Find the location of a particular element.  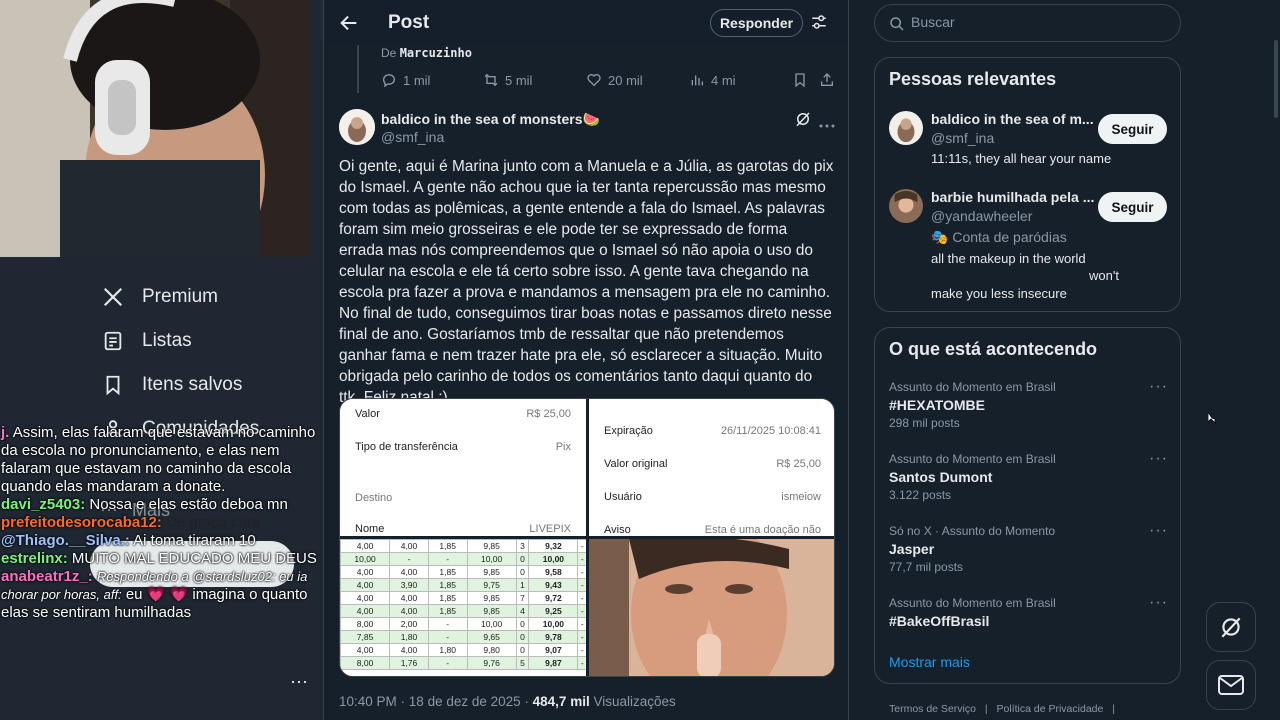

table-cell: 9,76 is located at coordinates (491, 663).